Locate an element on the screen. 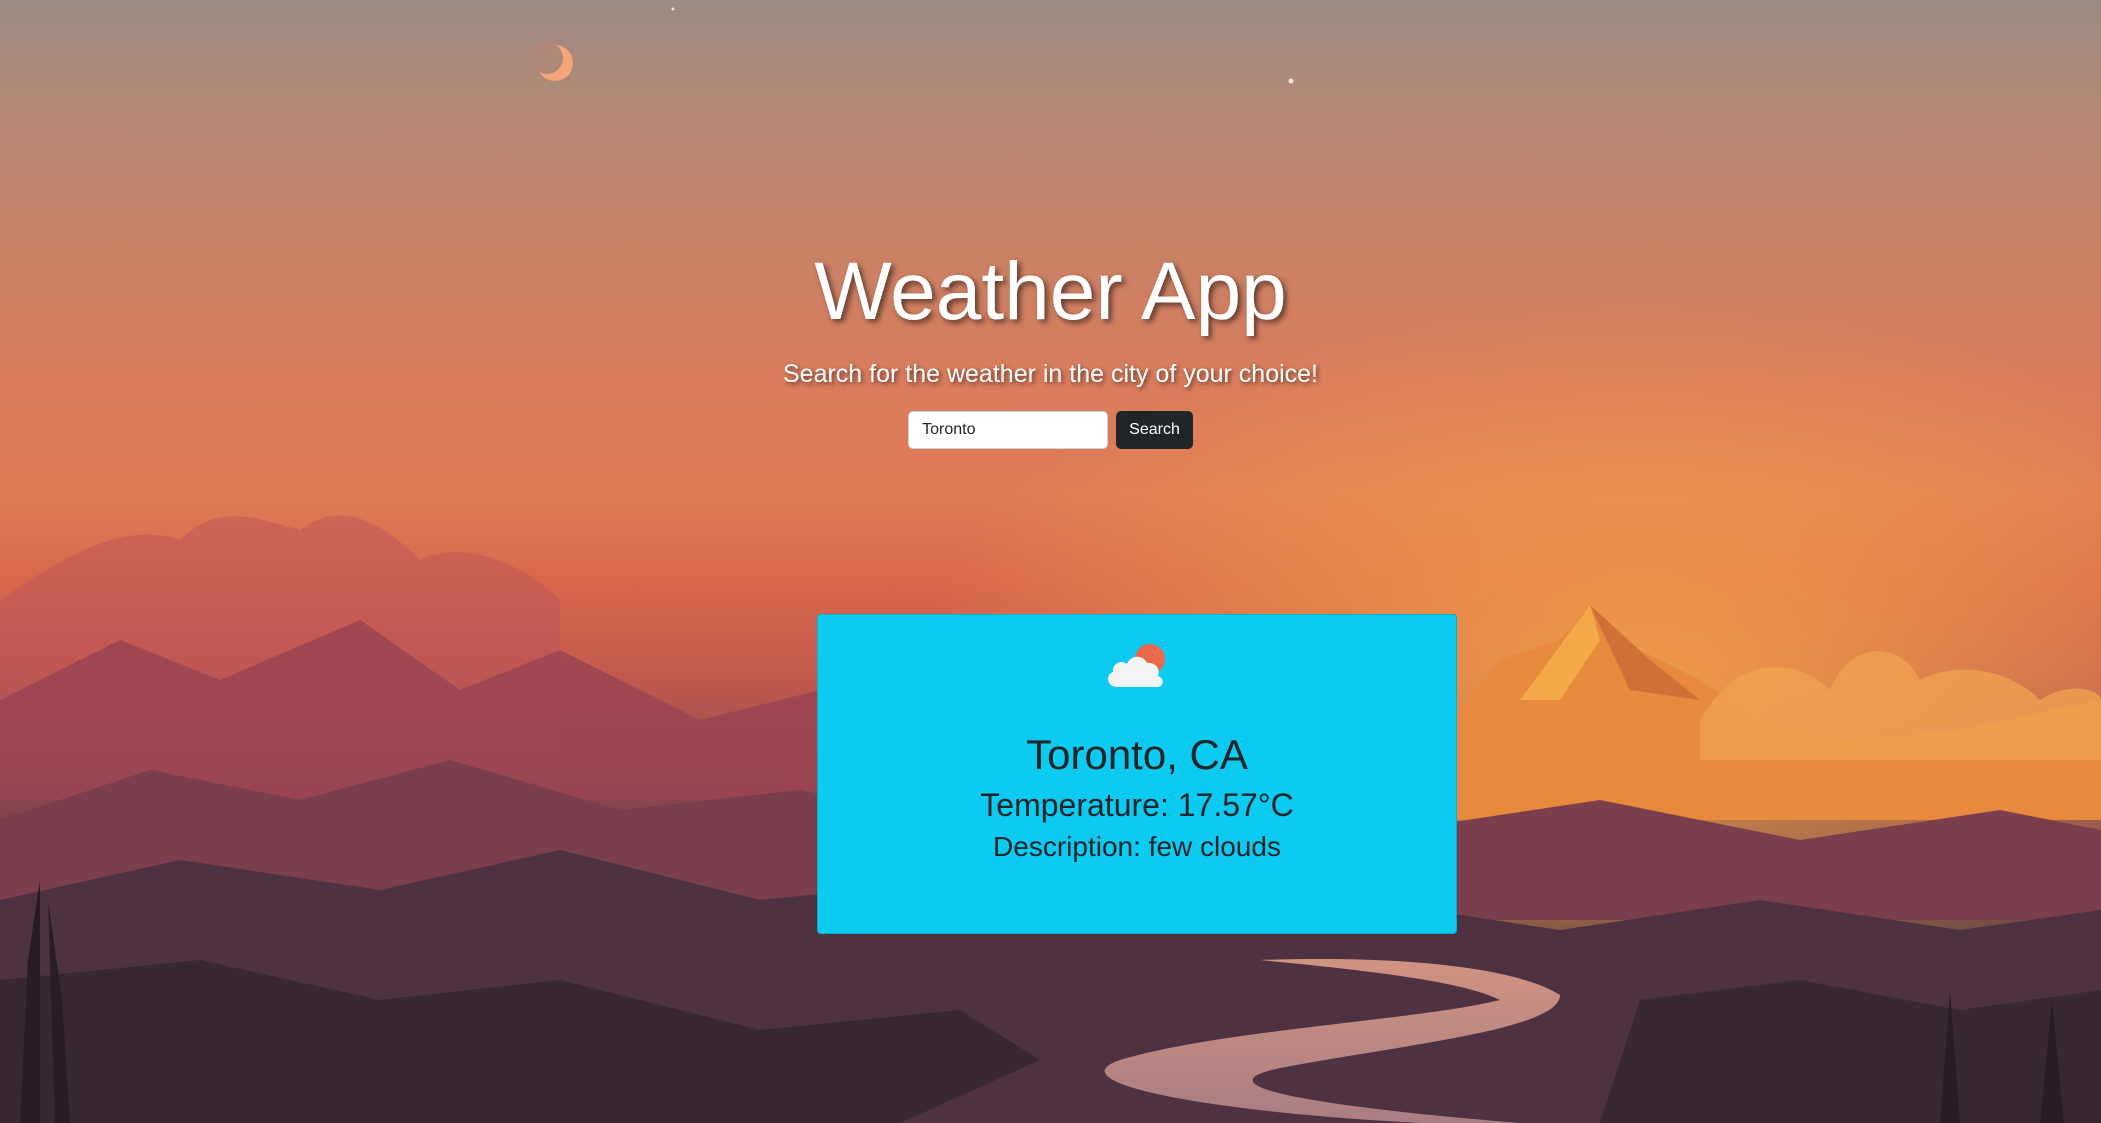 The width and height of the screenshot is (2101, 1123). search-form: Search is located at coordinates (1050, 430).